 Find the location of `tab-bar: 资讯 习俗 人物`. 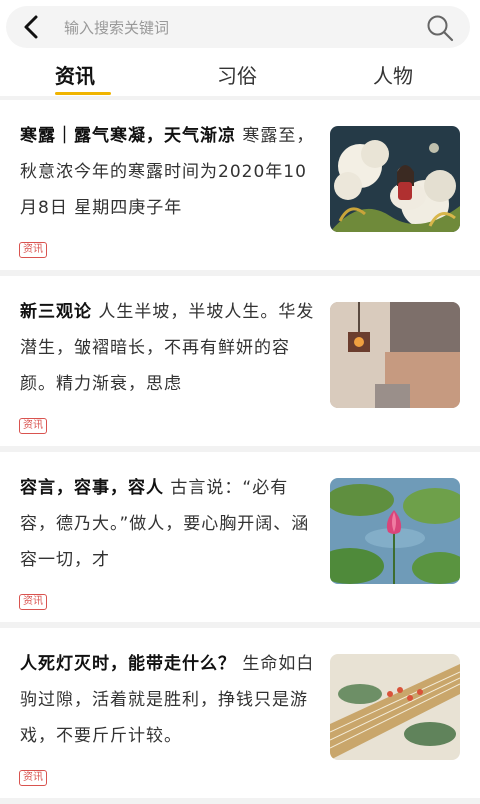

tab-bar: 资讯 习俗 人物 is located at coordinates (240, 75).